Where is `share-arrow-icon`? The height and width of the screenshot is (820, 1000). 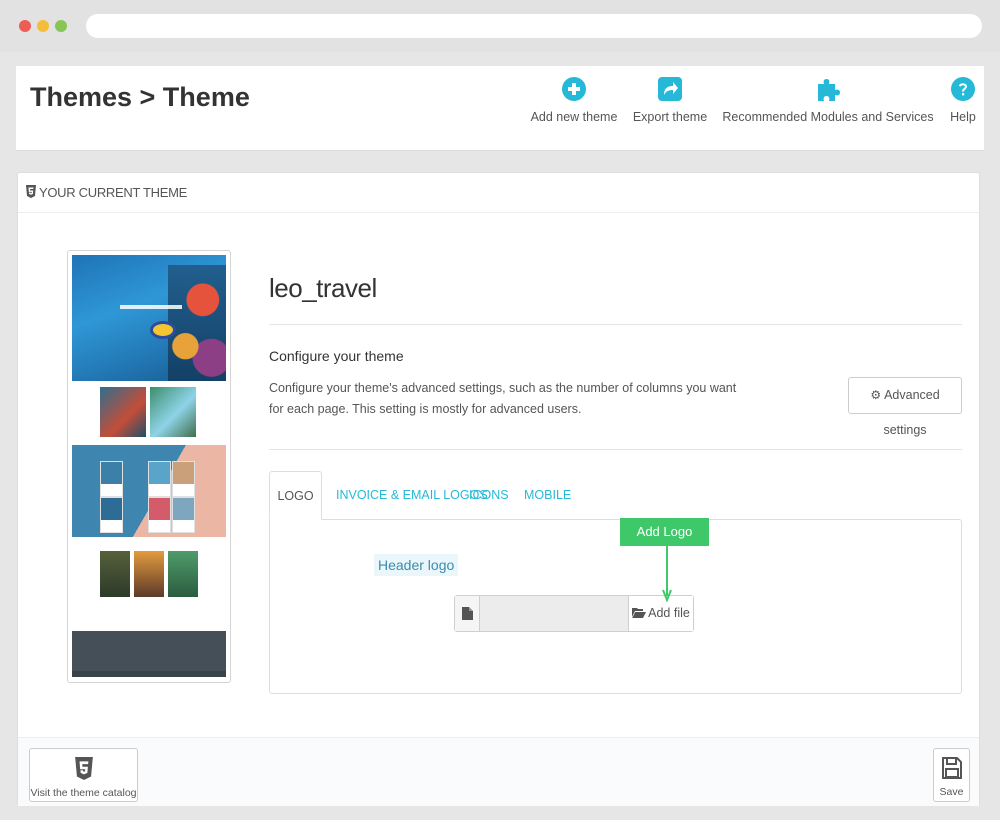 share-arrow-icon is located at coordinates (670, 89).